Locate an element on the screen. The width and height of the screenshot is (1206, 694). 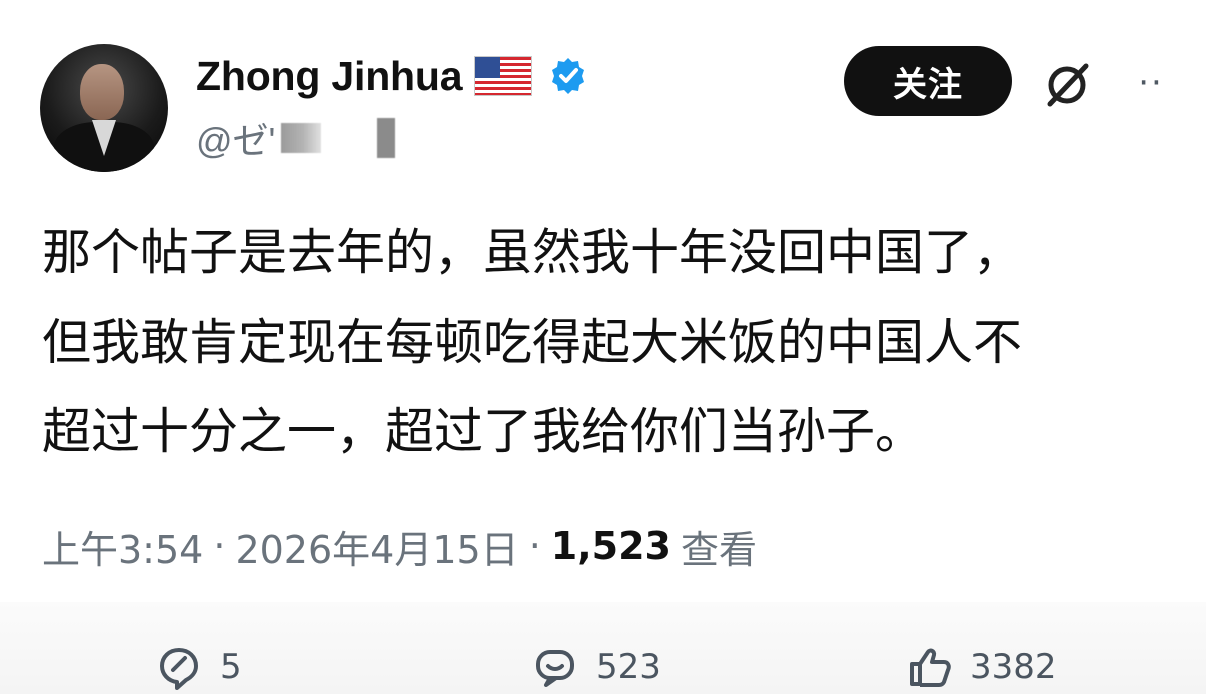
reply-button: 5 is located at coordinates (199, 667).